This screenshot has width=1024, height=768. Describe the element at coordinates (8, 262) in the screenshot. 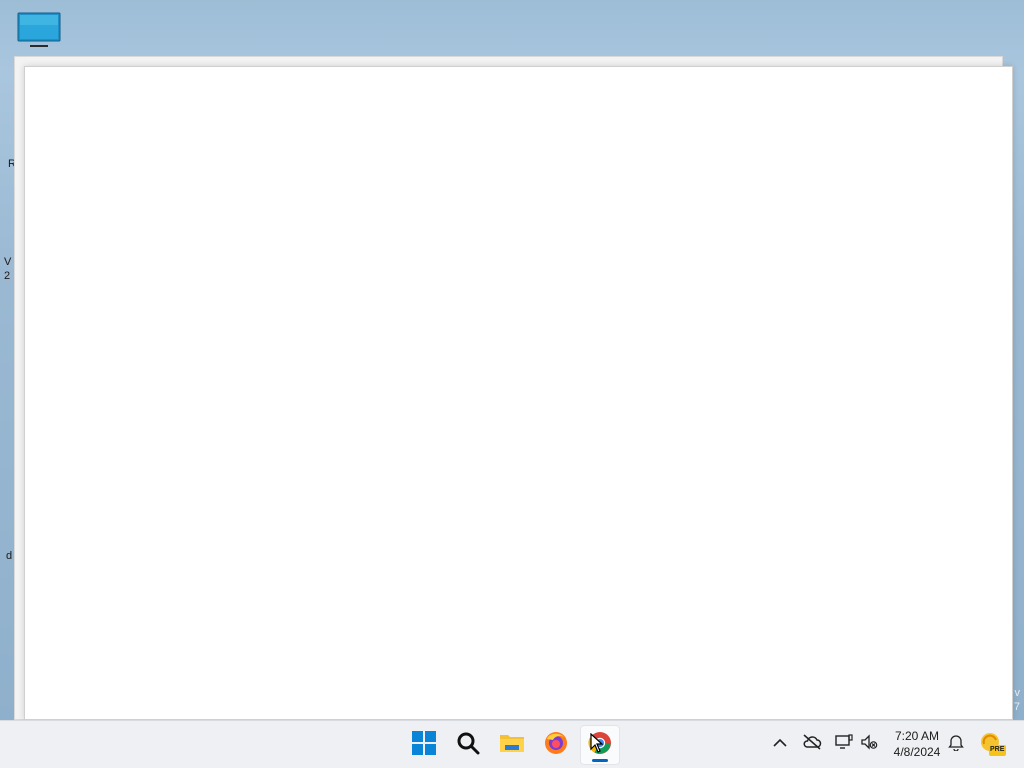

I see `desktop-label-peek: V` at that location.